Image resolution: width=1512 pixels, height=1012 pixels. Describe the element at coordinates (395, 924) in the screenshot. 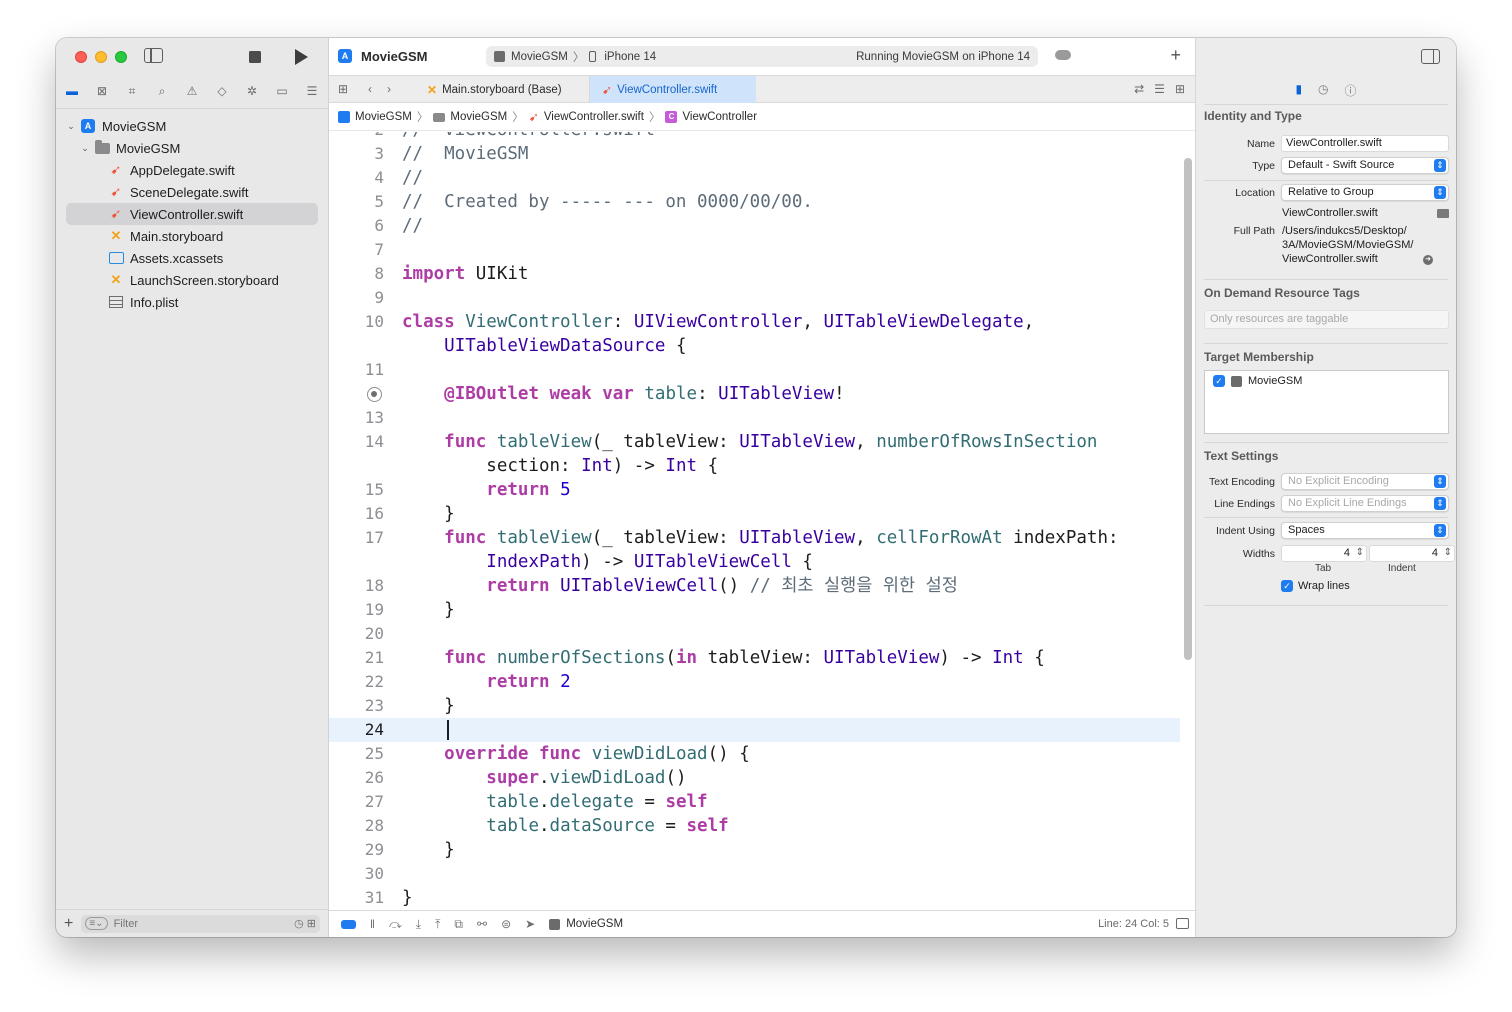

I see `step-over-icon: ⤼` at that location.